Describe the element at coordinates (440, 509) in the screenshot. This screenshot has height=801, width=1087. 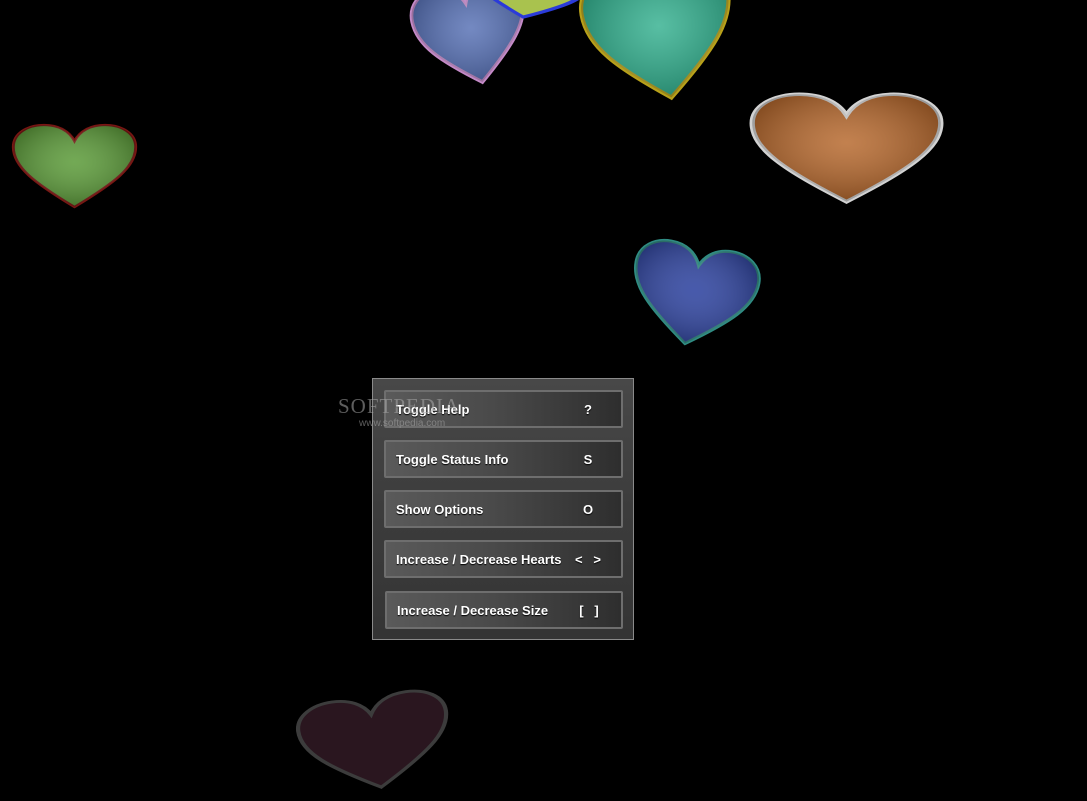
I see `help-item-label: Show Options` at that location.